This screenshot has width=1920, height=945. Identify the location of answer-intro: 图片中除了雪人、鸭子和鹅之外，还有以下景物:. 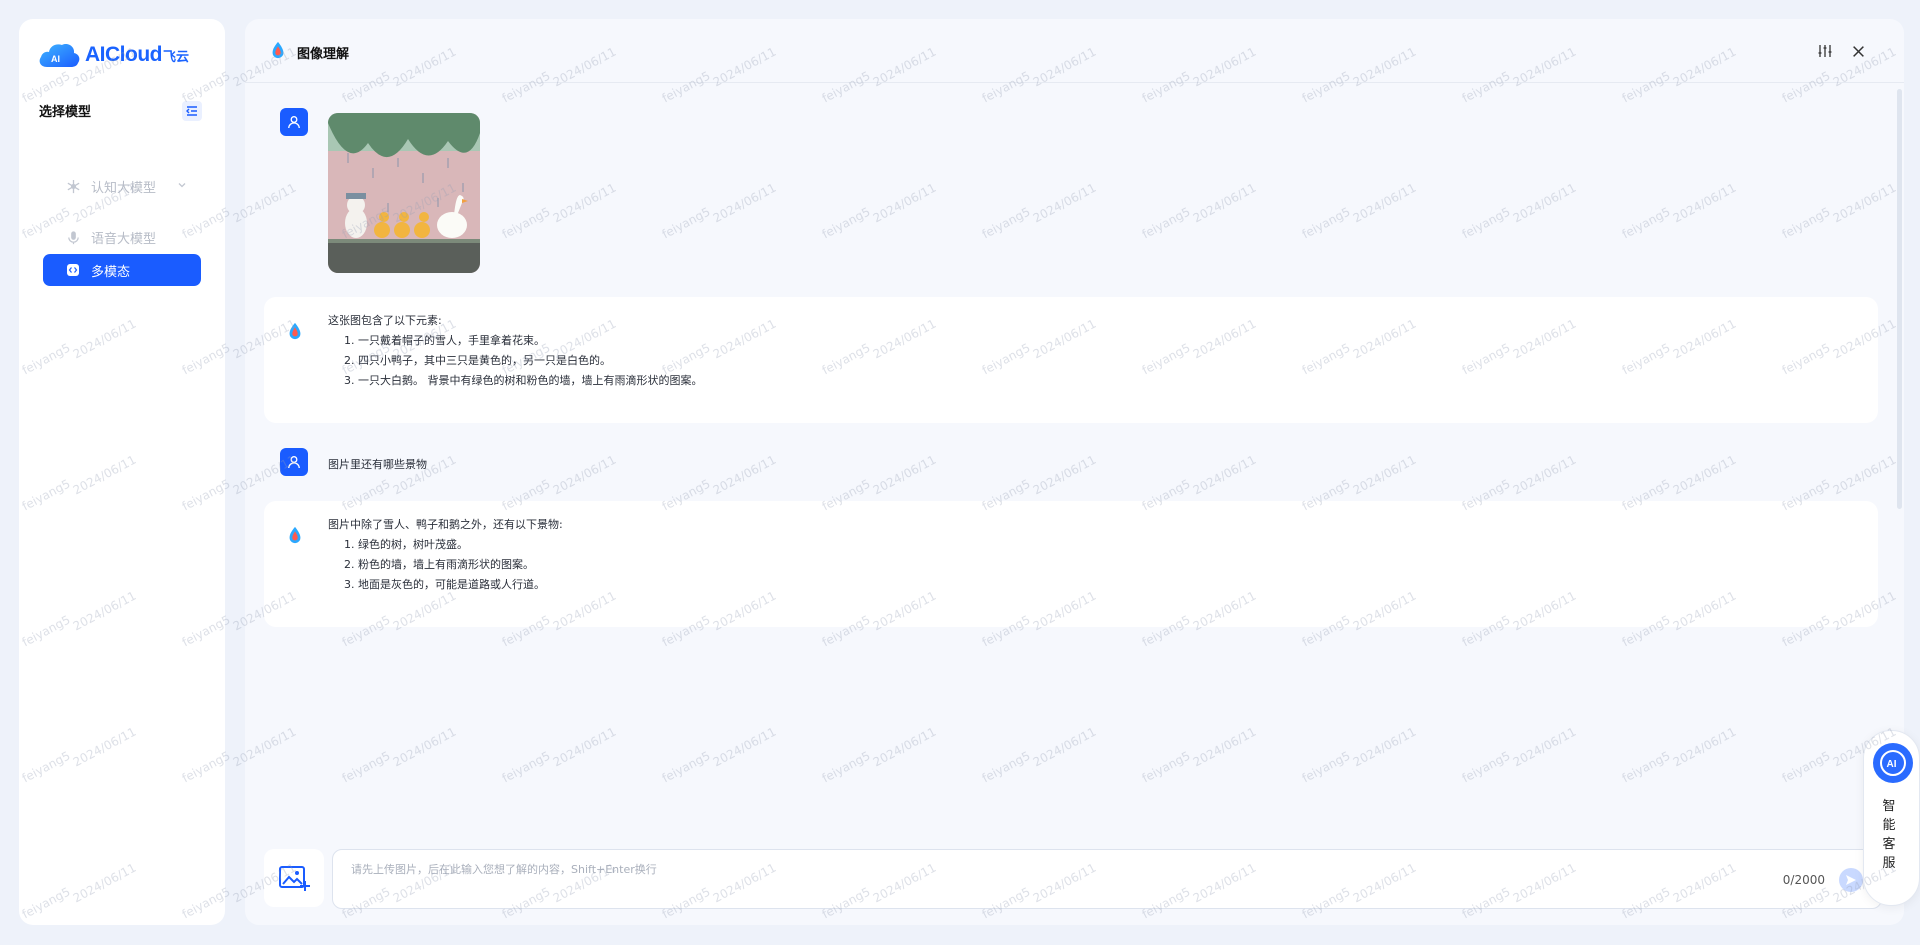
(445, 524).